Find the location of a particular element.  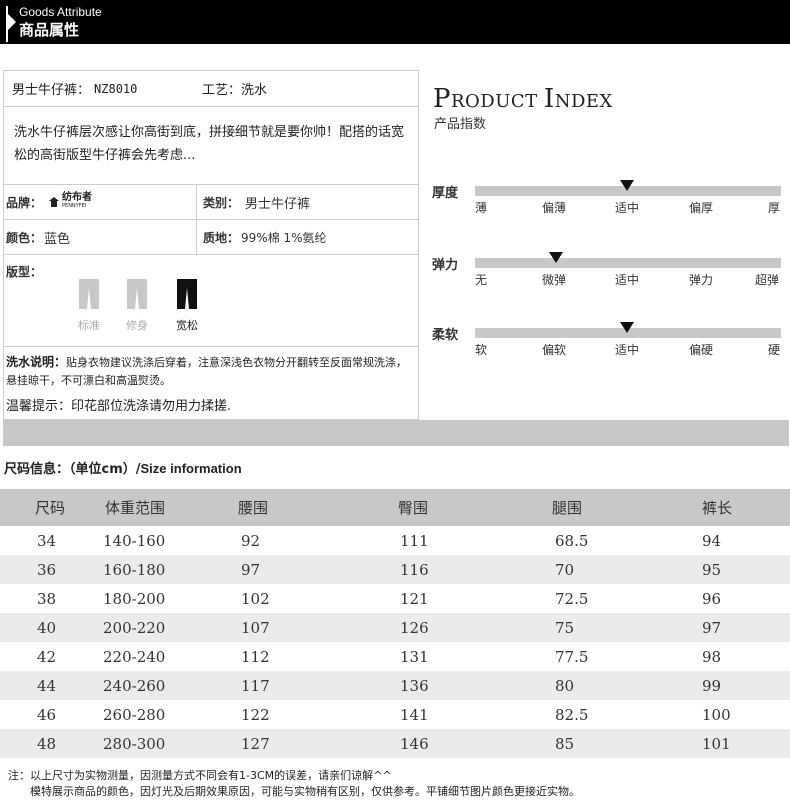

table-row: 38 180-200 102 121 72.5 96 is located at coordinates (395, 598).